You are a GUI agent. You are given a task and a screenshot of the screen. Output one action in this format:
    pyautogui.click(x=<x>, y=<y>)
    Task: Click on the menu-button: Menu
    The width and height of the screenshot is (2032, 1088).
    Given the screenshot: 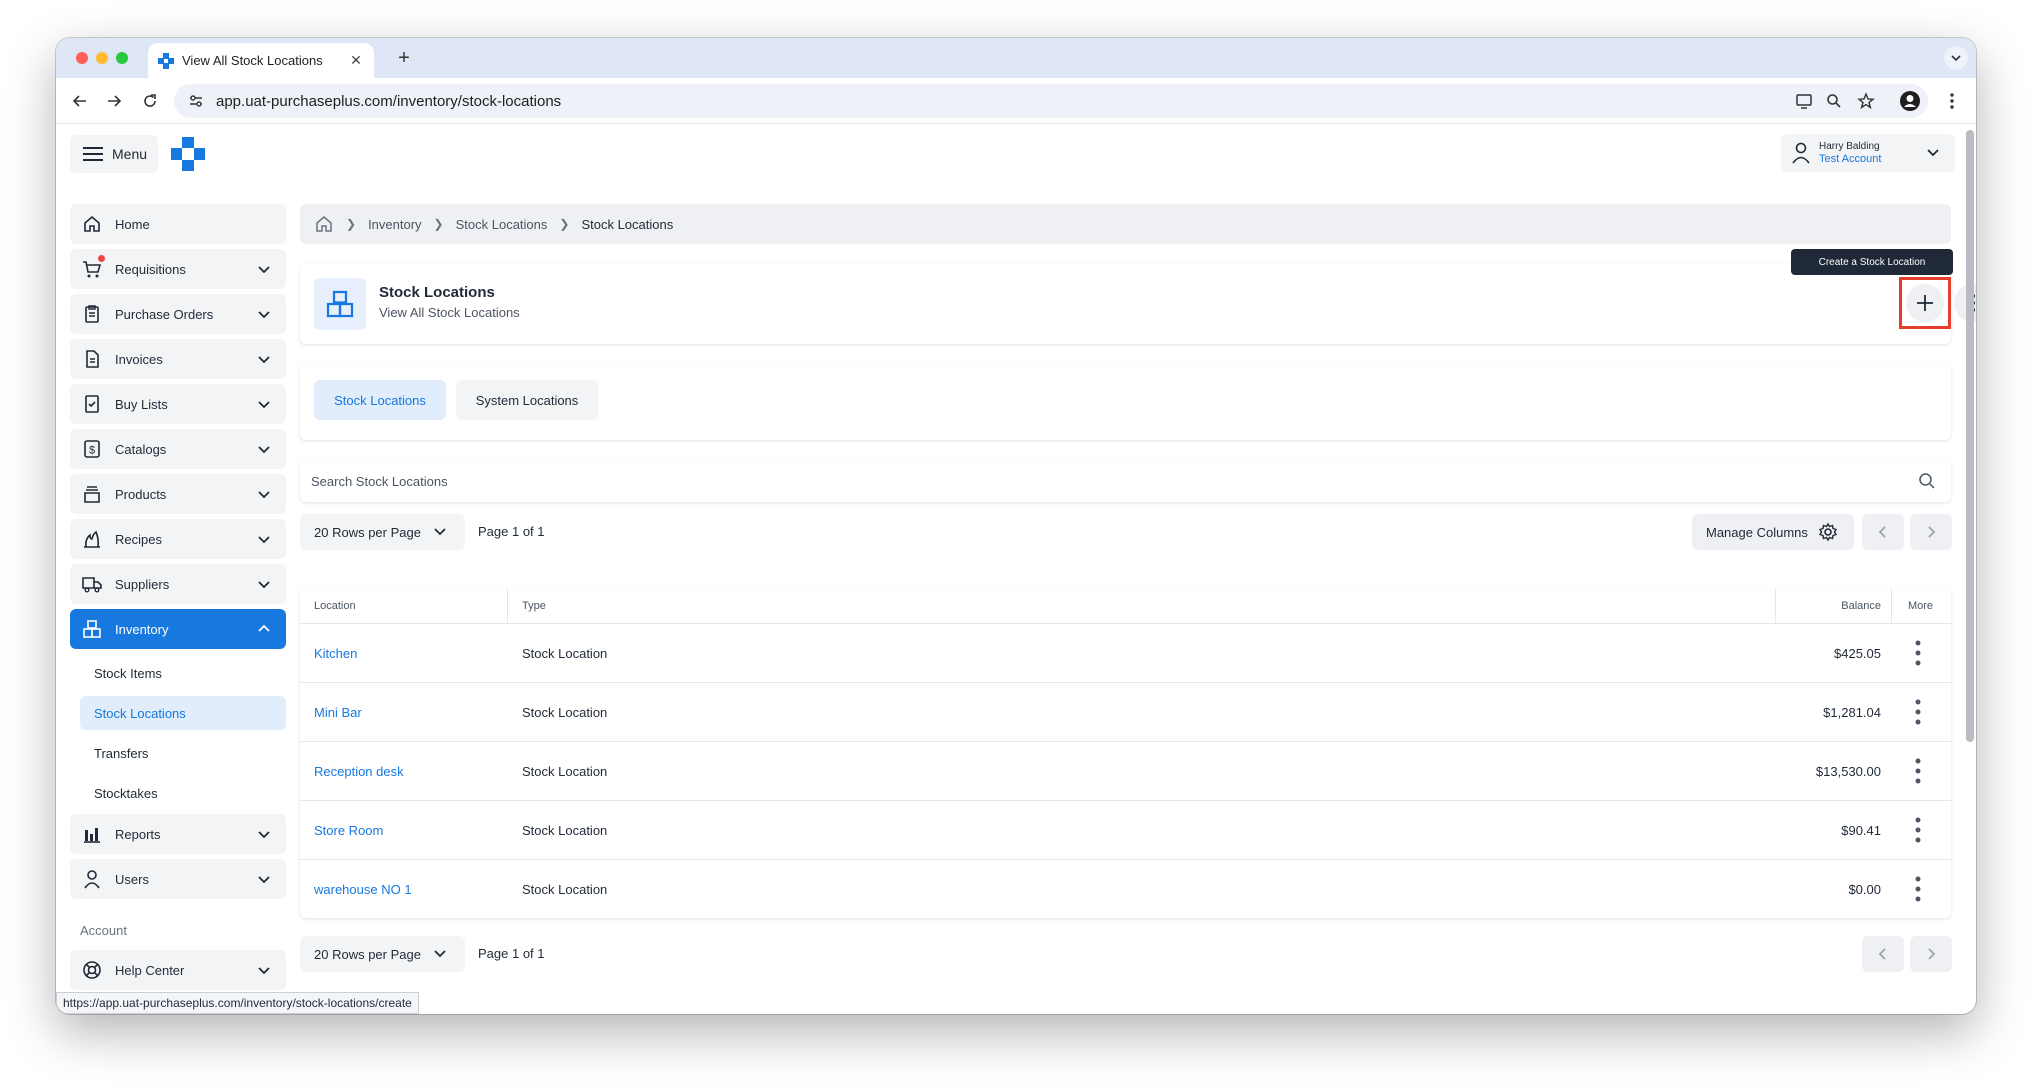 What is the action you would take?
    pyautogui.click(x=114, y=154)
    